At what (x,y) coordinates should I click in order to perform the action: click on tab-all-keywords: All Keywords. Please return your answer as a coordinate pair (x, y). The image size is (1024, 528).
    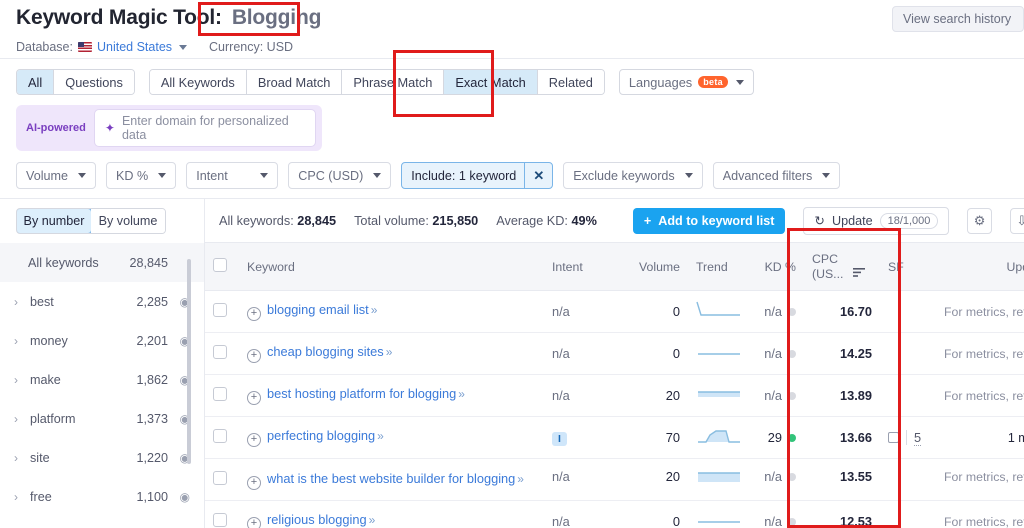
    Looking at the image, I should click on (198, 82).